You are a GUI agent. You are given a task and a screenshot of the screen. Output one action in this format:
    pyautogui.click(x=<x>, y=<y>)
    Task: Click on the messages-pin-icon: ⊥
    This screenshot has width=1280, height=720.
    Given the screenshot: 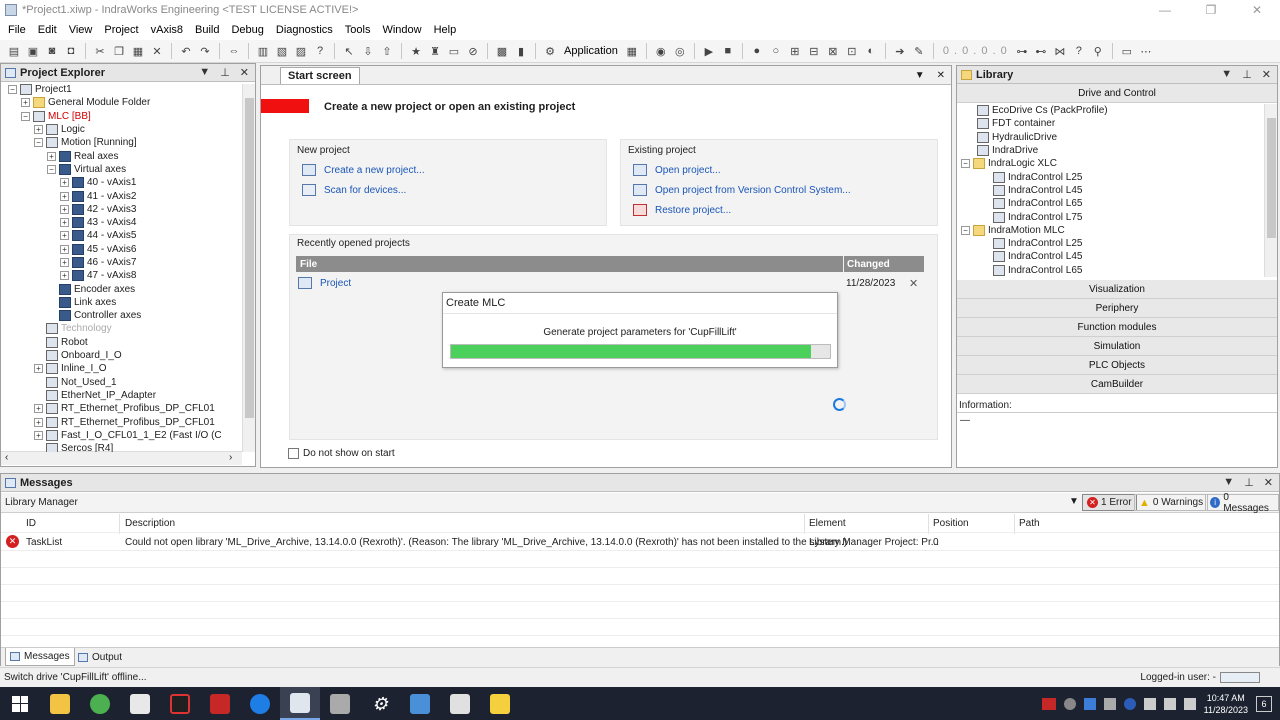 What is the action you would take?
    pyautogui.click(x=1249, y=482)
    